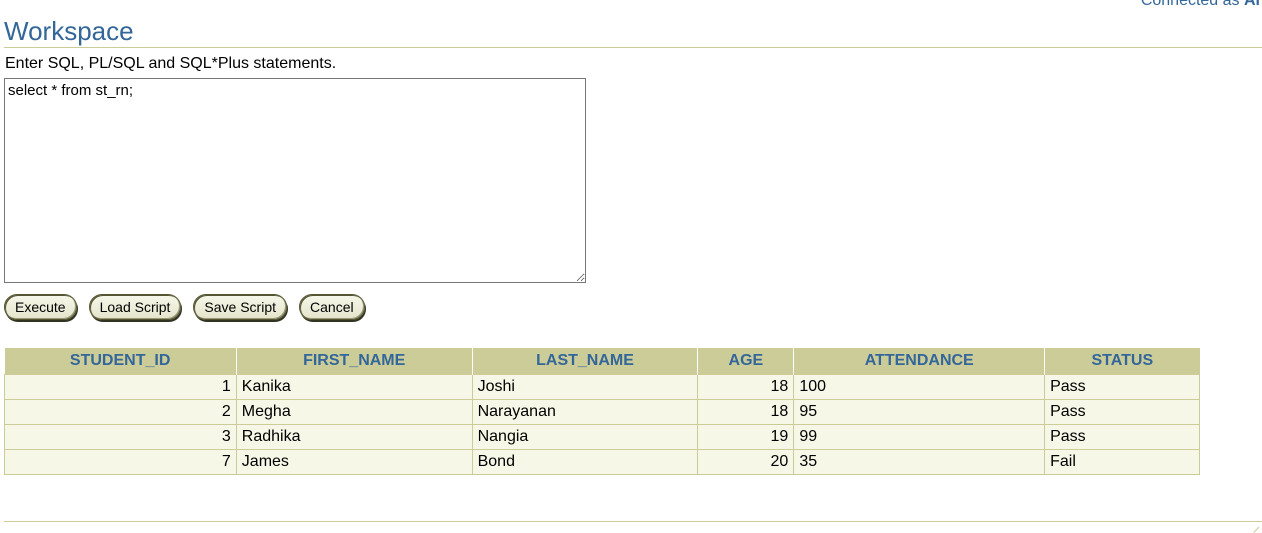 This screenshot has width=1262, height=533. I want to click on connection-status: Connected as Al, so click(1200, 5).